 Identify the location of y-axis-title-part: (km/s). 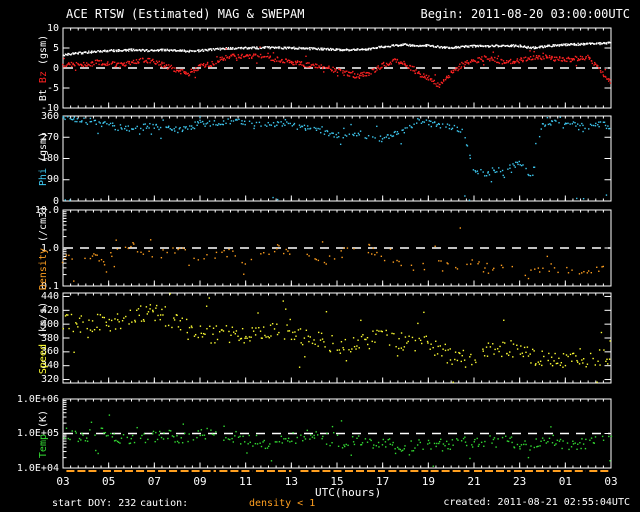
(43, 323).